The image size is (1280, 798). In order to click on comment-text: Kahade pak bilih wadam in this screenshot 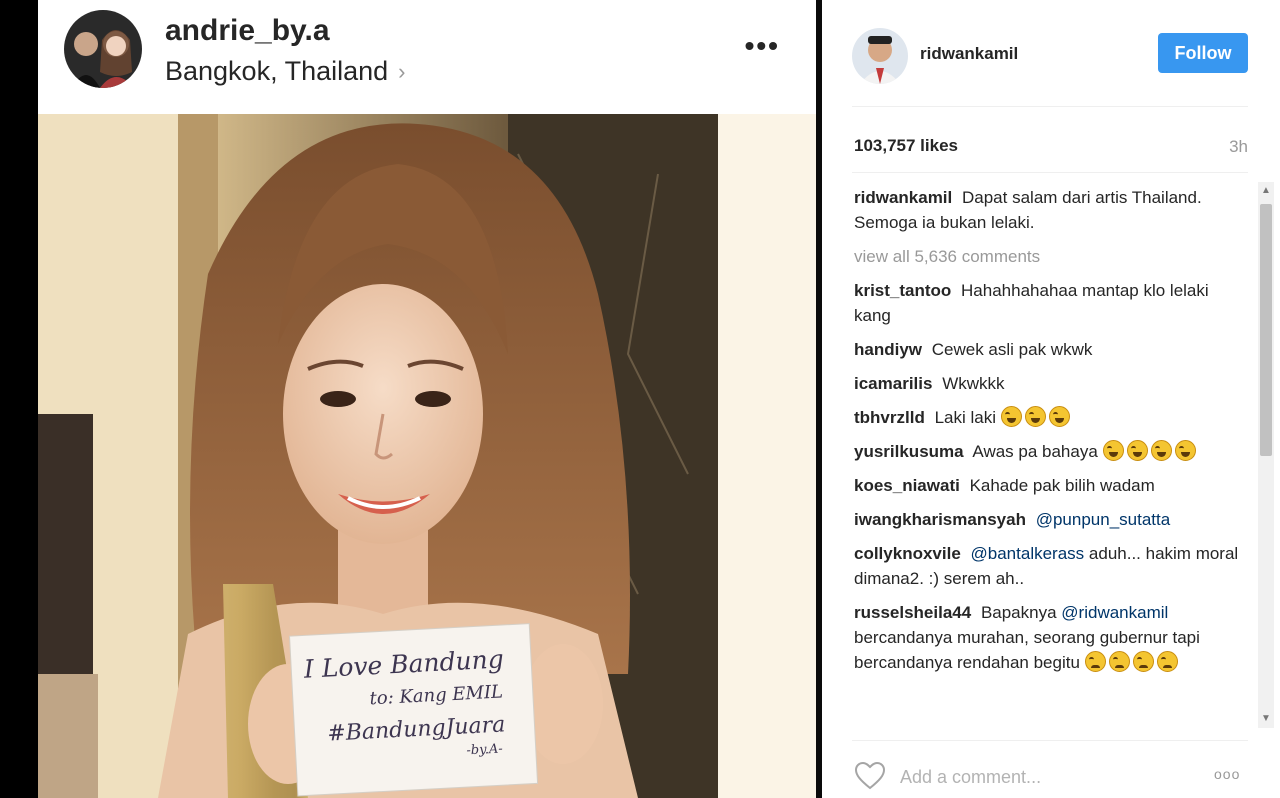, I will do `click(1062, 485)`.